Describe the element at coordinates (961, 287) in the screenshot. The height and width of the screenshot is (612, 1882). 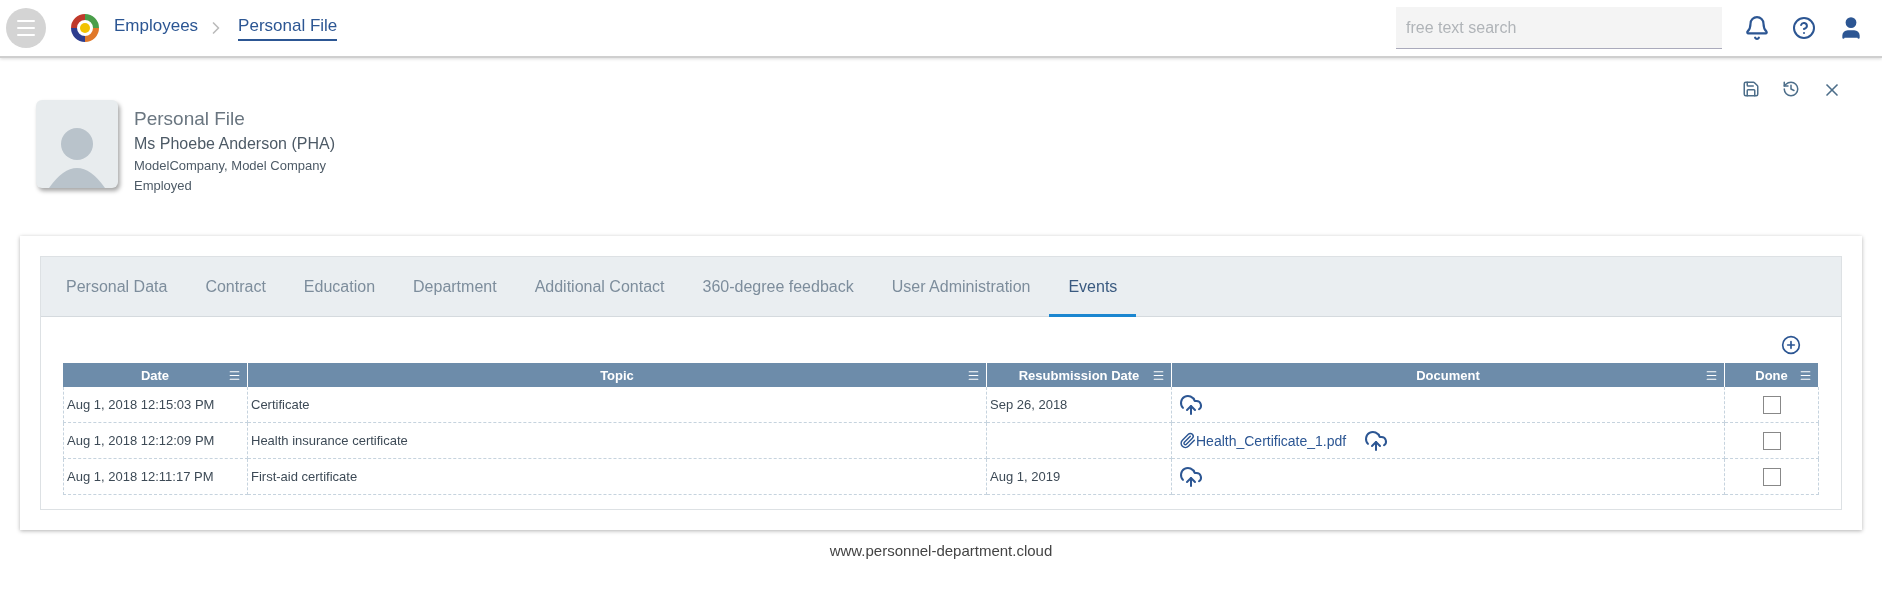
I see `tab: User Administration` at that location.